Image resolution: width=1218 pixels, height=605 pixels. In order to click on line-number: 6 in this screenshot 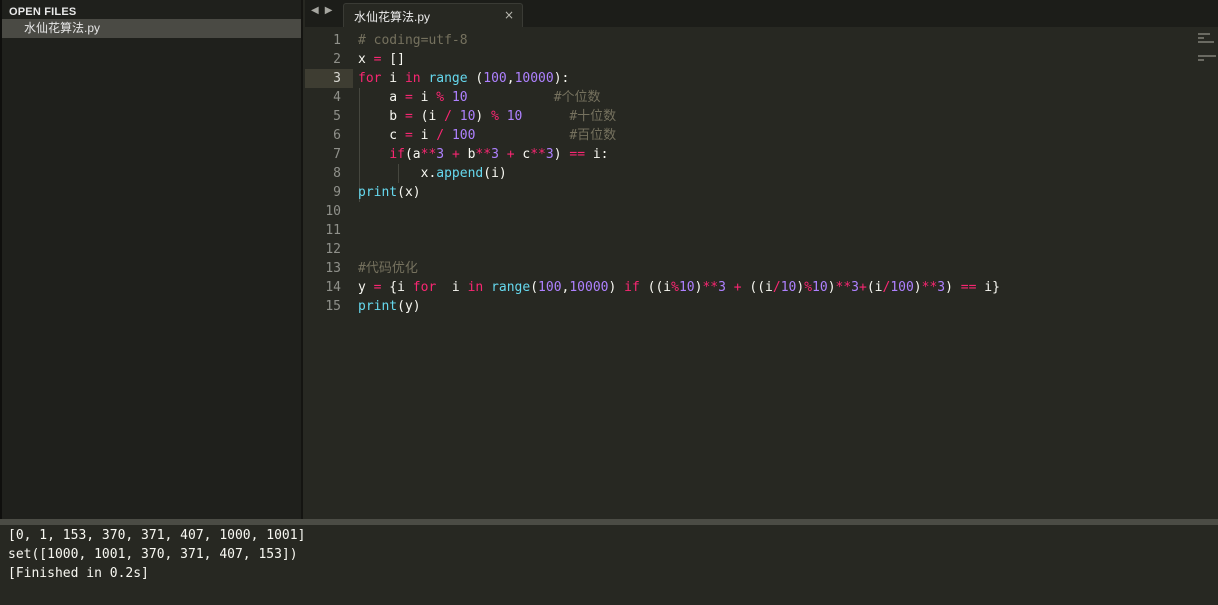, I will do `click(337, 135)`.